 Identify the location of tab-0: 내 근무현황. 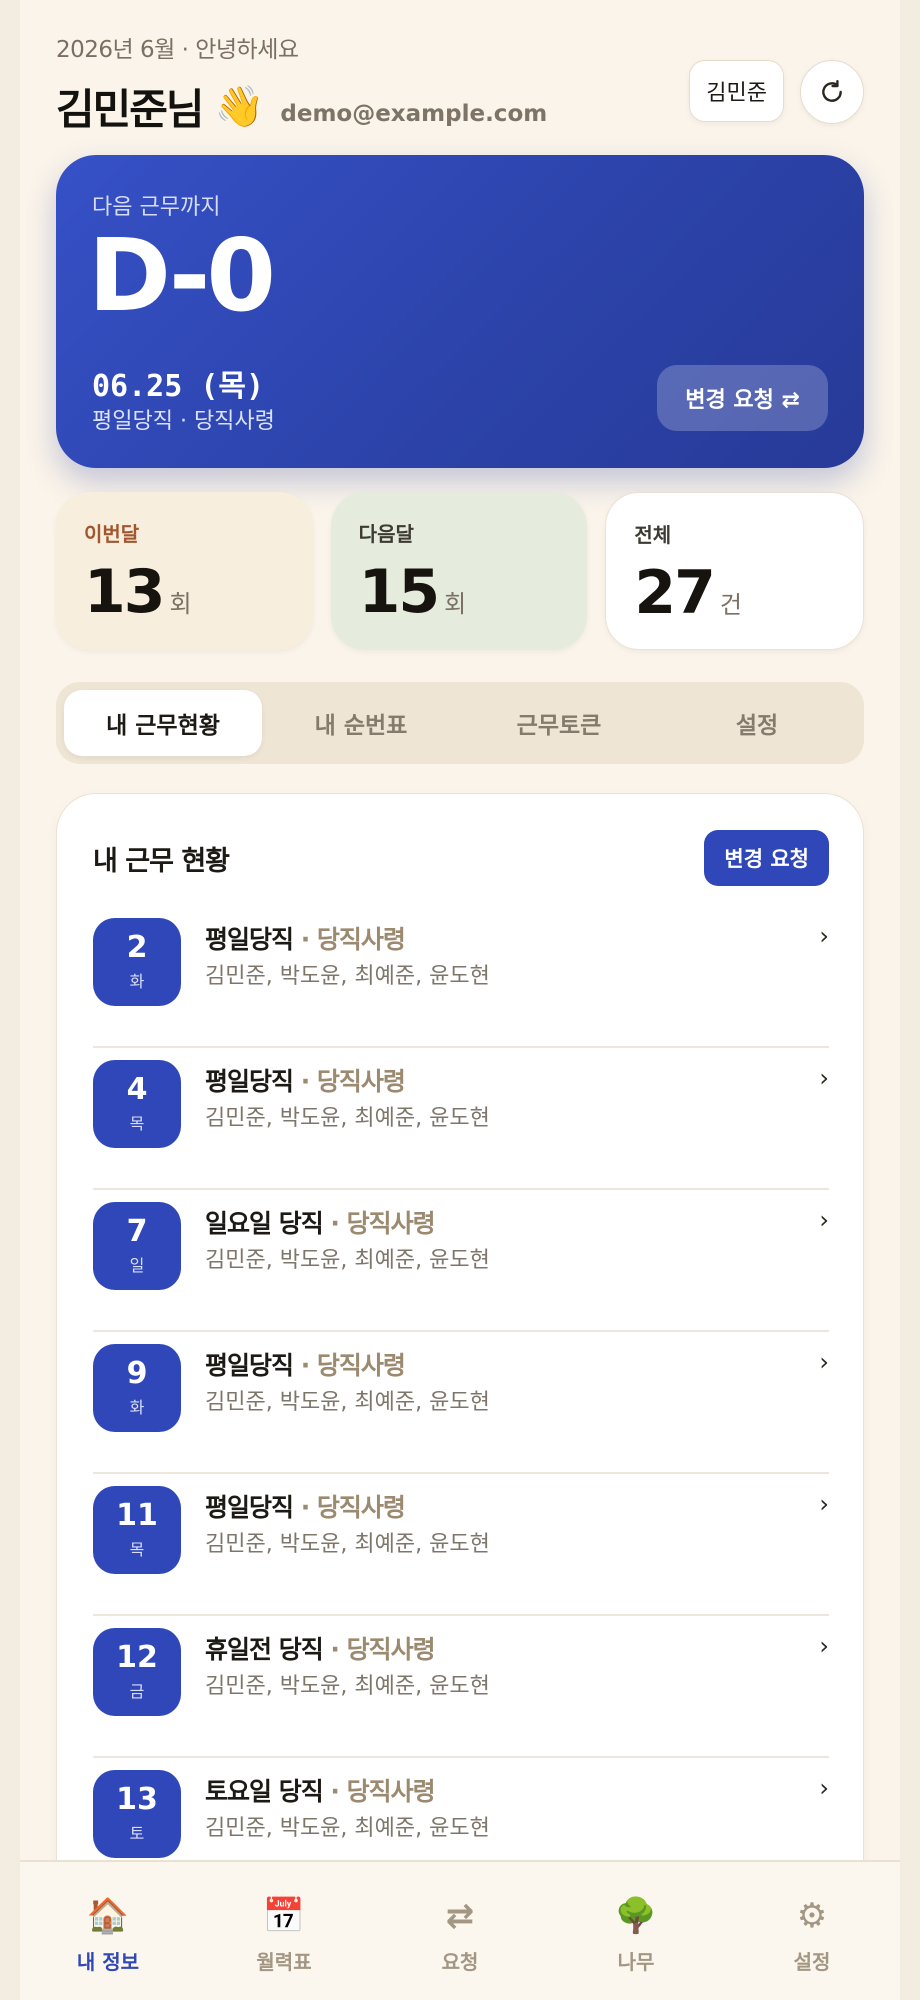
(163, 723).